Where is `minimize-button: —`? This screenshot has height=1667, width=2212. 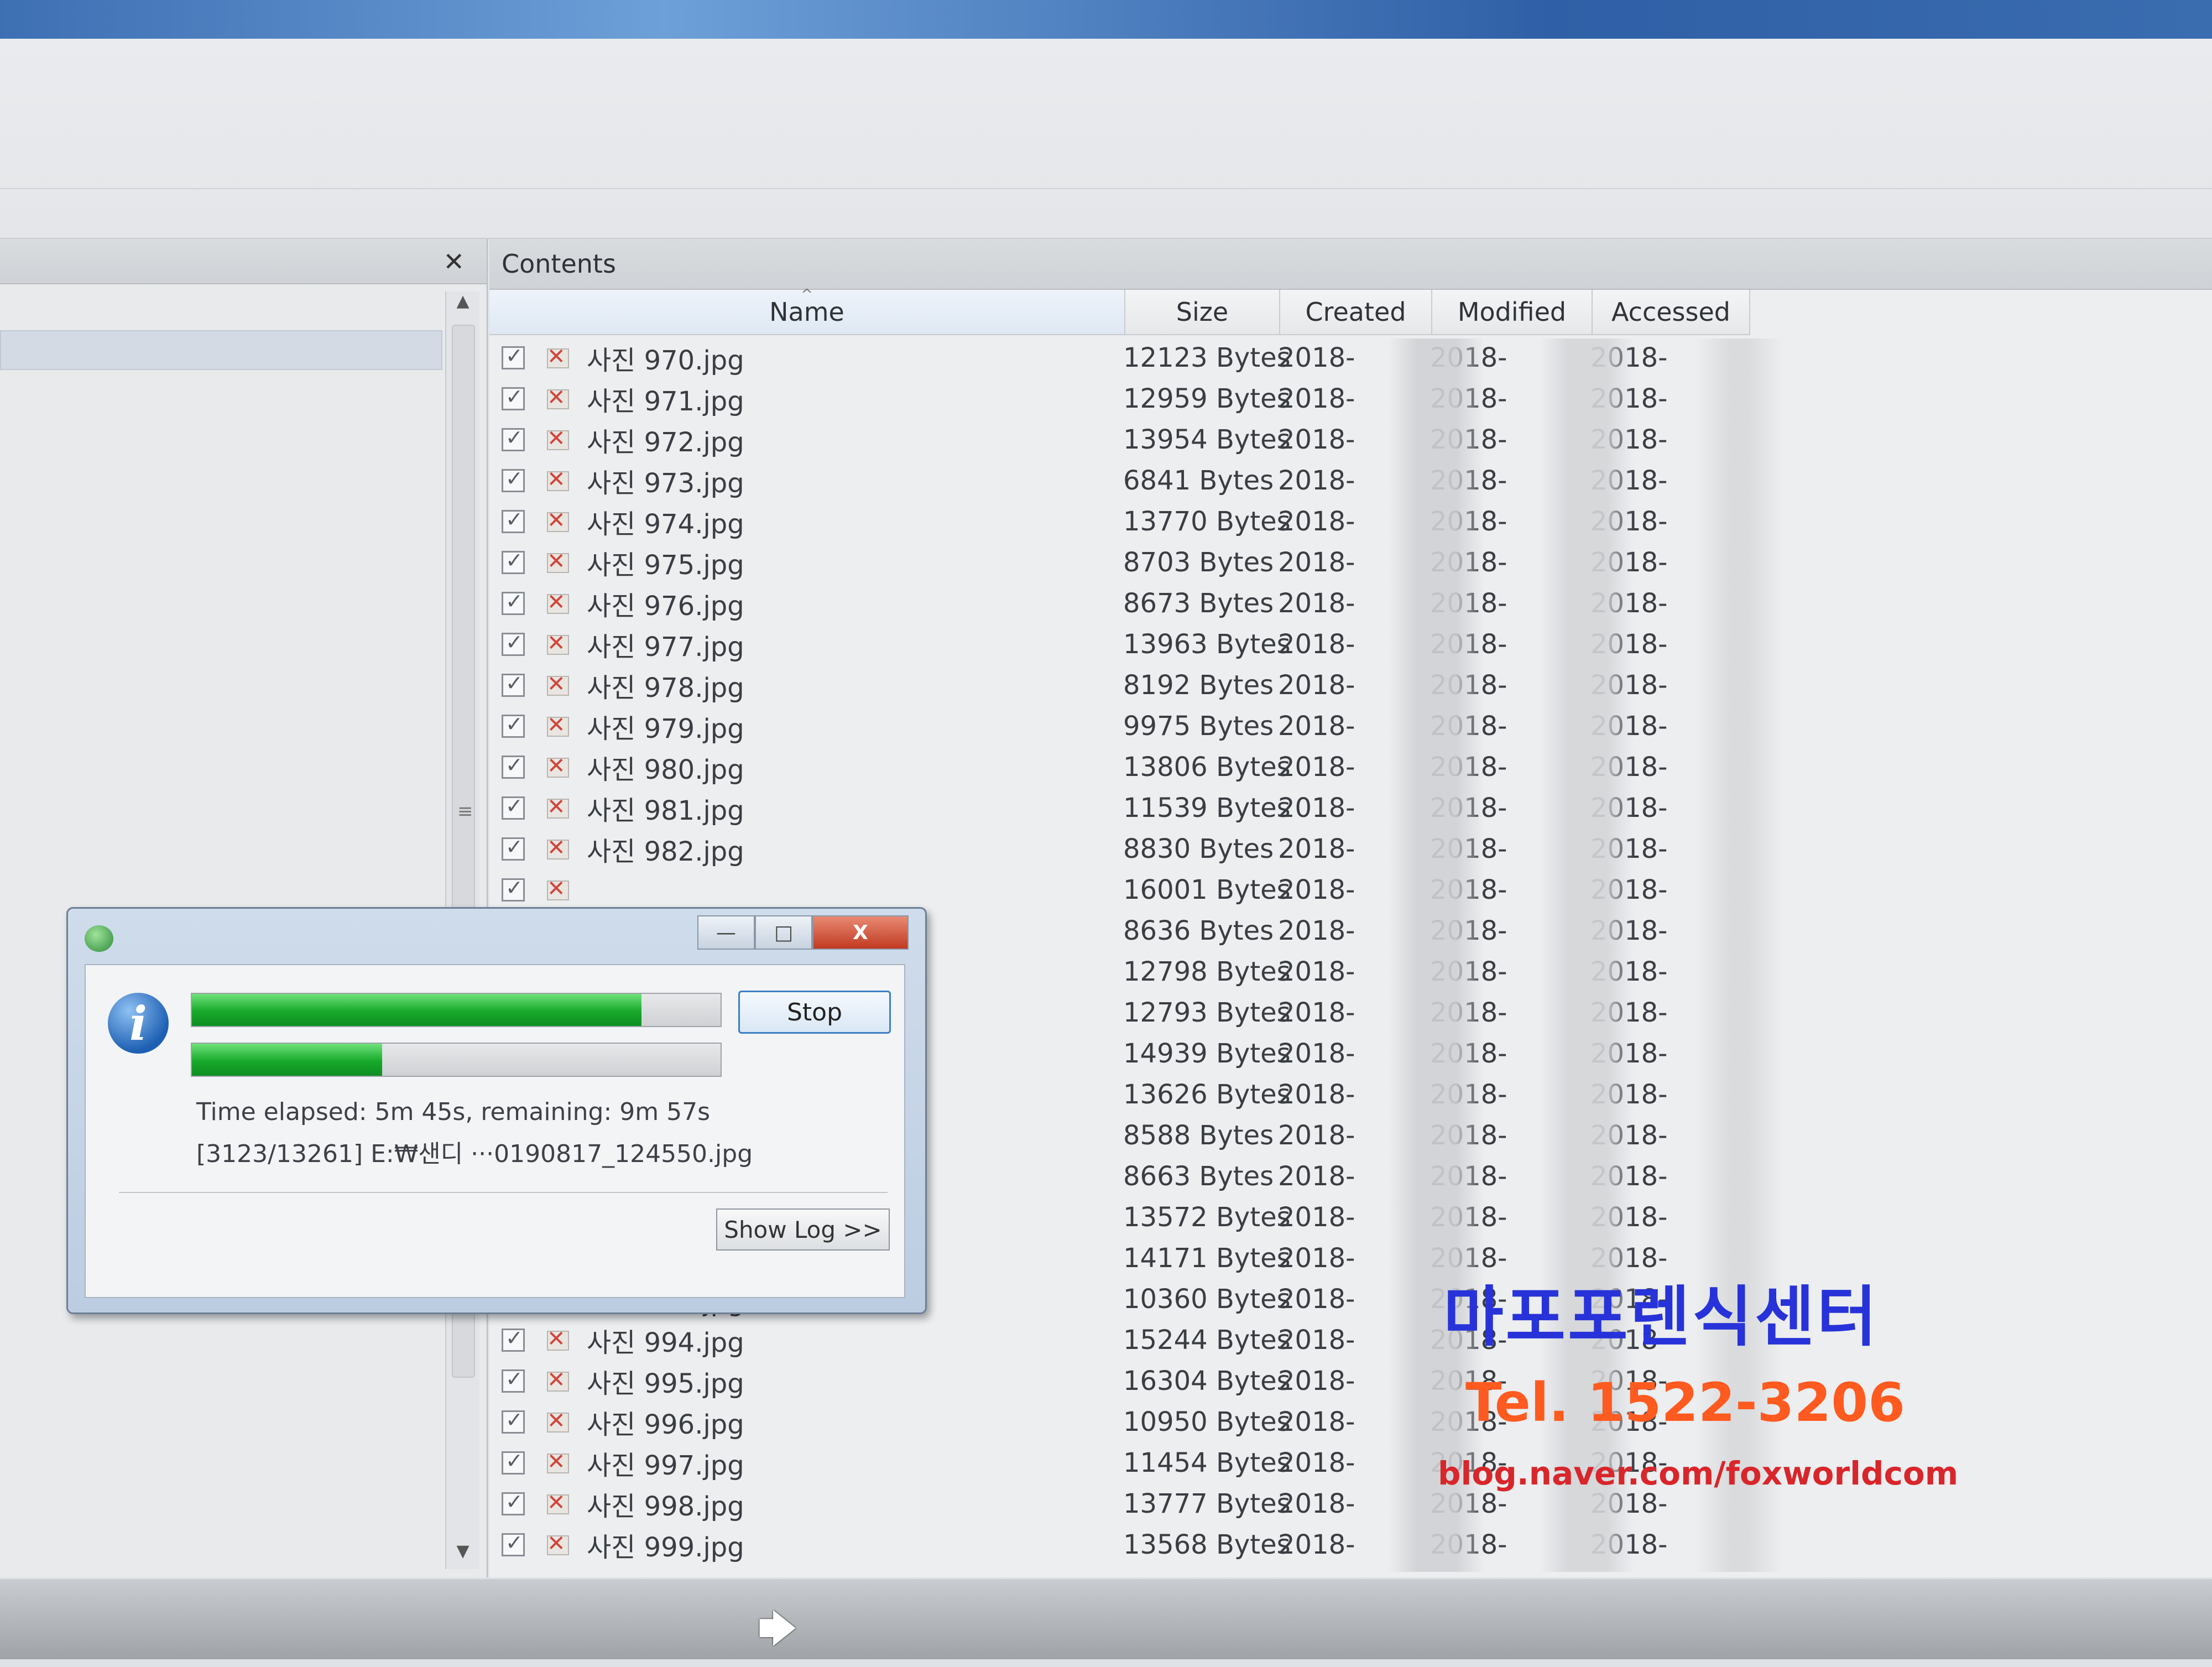
minimize-button: — is located at coordinates (726, 932).